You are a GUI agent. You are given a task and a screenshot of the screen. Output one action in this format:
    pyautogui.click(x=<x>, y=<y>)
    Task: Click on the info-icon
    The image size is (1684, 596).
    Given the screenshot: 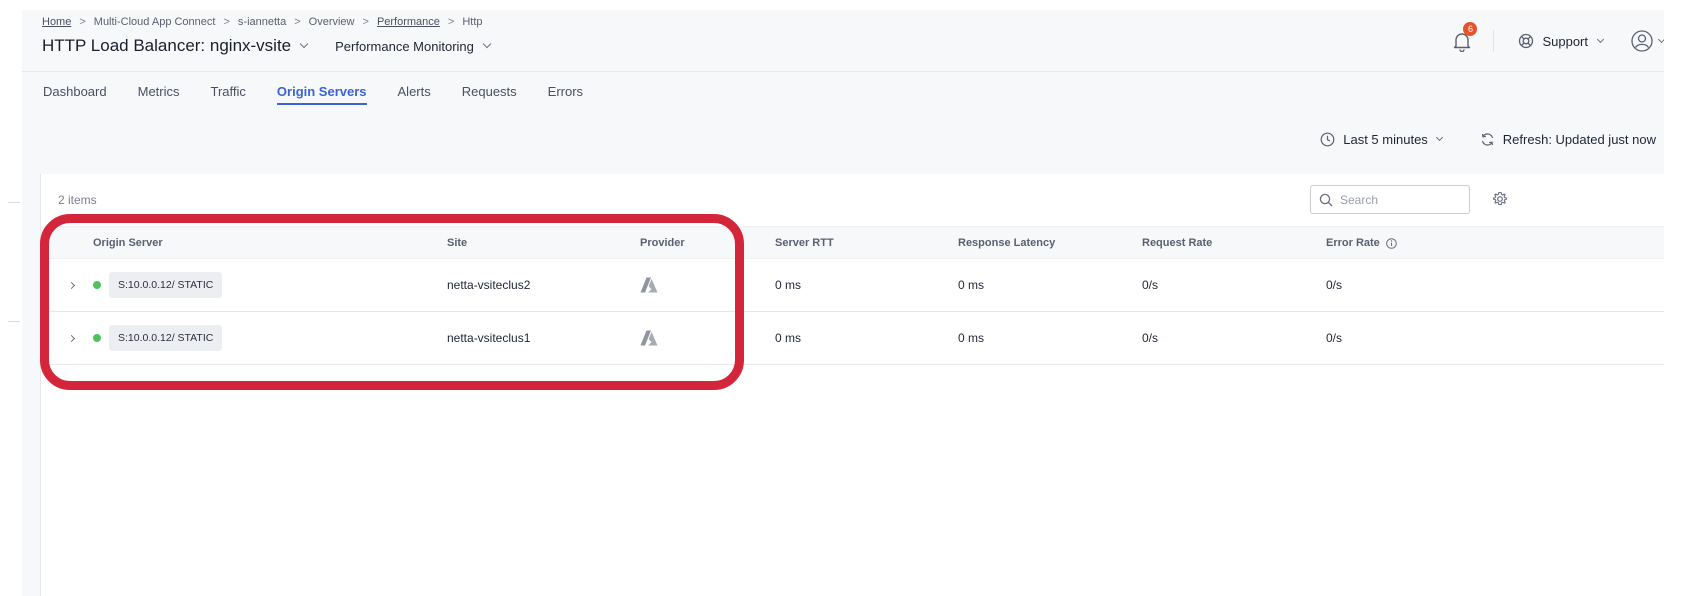 What is the action you would take?
    pyautogui.click(x=1391, y=243)
    